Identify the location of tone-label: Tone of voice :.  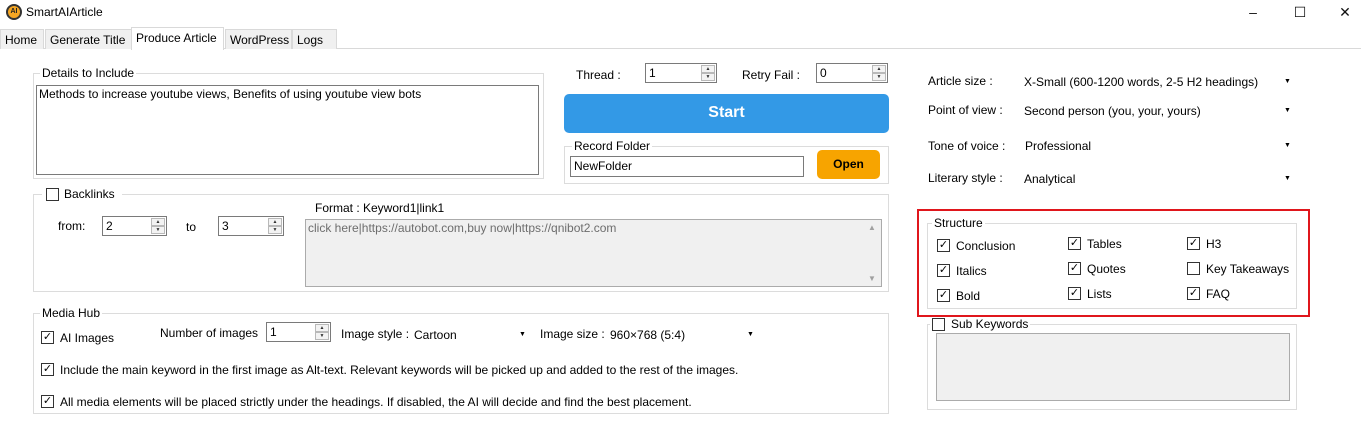
(967, 146).